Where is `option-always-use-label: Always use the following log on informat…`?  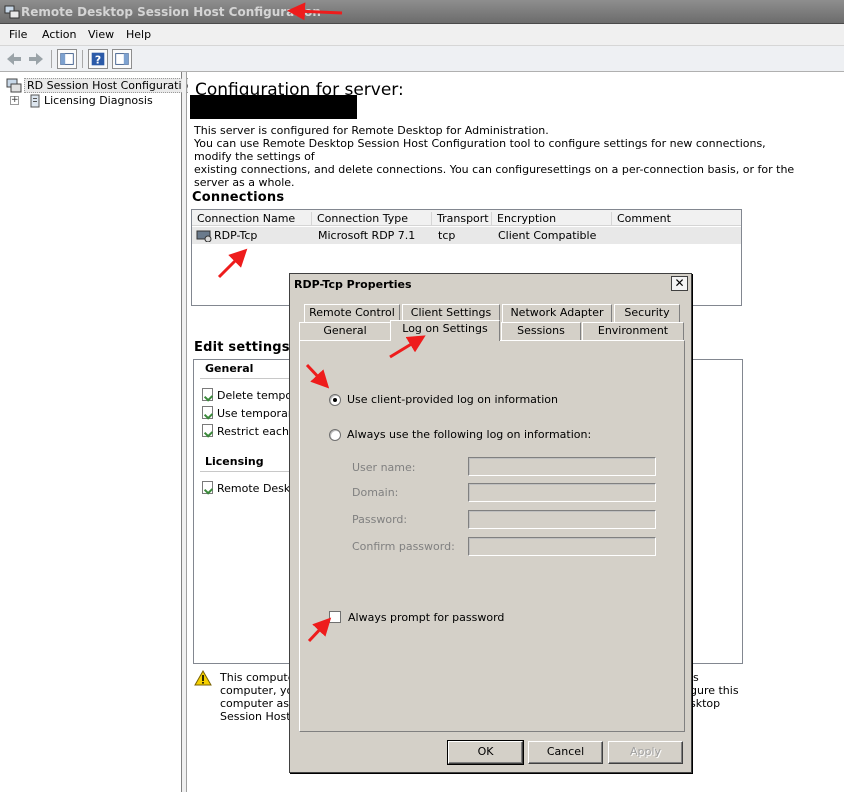 option-always-use-label: Always use the following log on informat… is located at coordinates (469, 434).